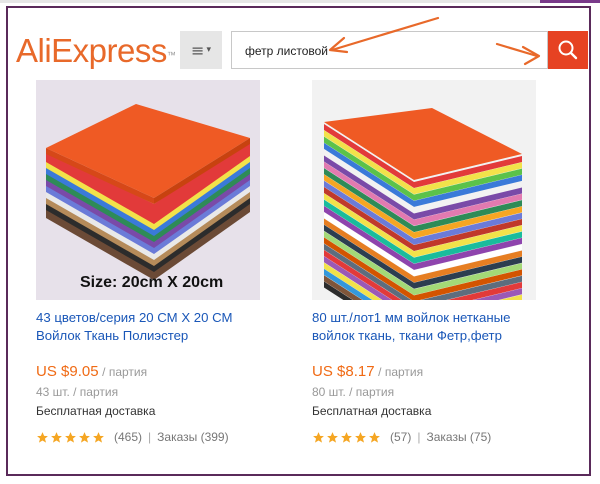 The image size is (600, 484). I want to click on rating-row: (57) | Заказы (75), so click(401, 437).